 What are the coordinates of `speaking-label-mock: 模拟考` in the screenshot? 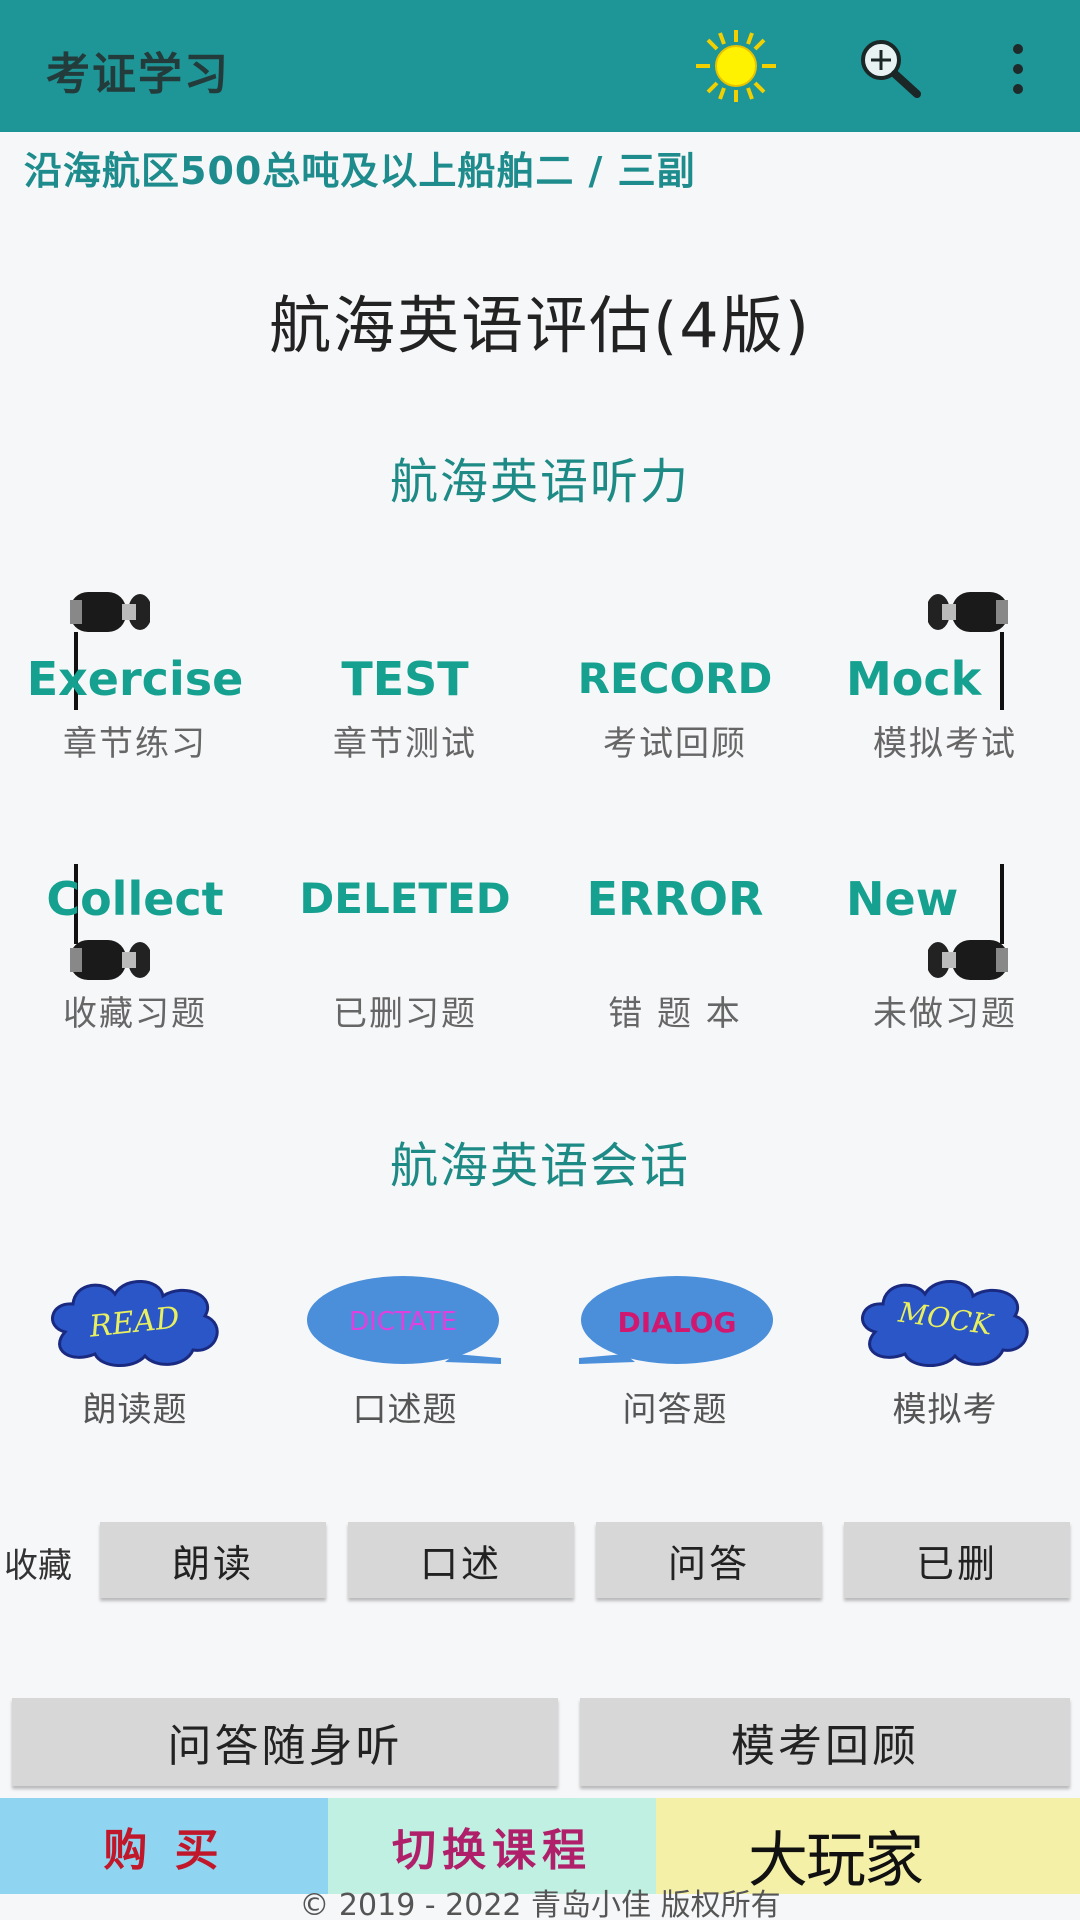 It's located at (945, 1410).